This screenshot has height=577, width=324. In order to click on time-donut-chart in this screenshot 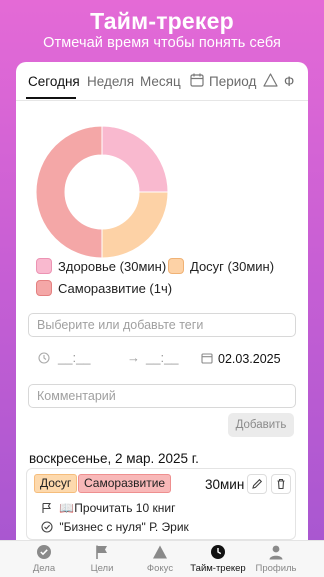, I will do `click(102, 192)`.